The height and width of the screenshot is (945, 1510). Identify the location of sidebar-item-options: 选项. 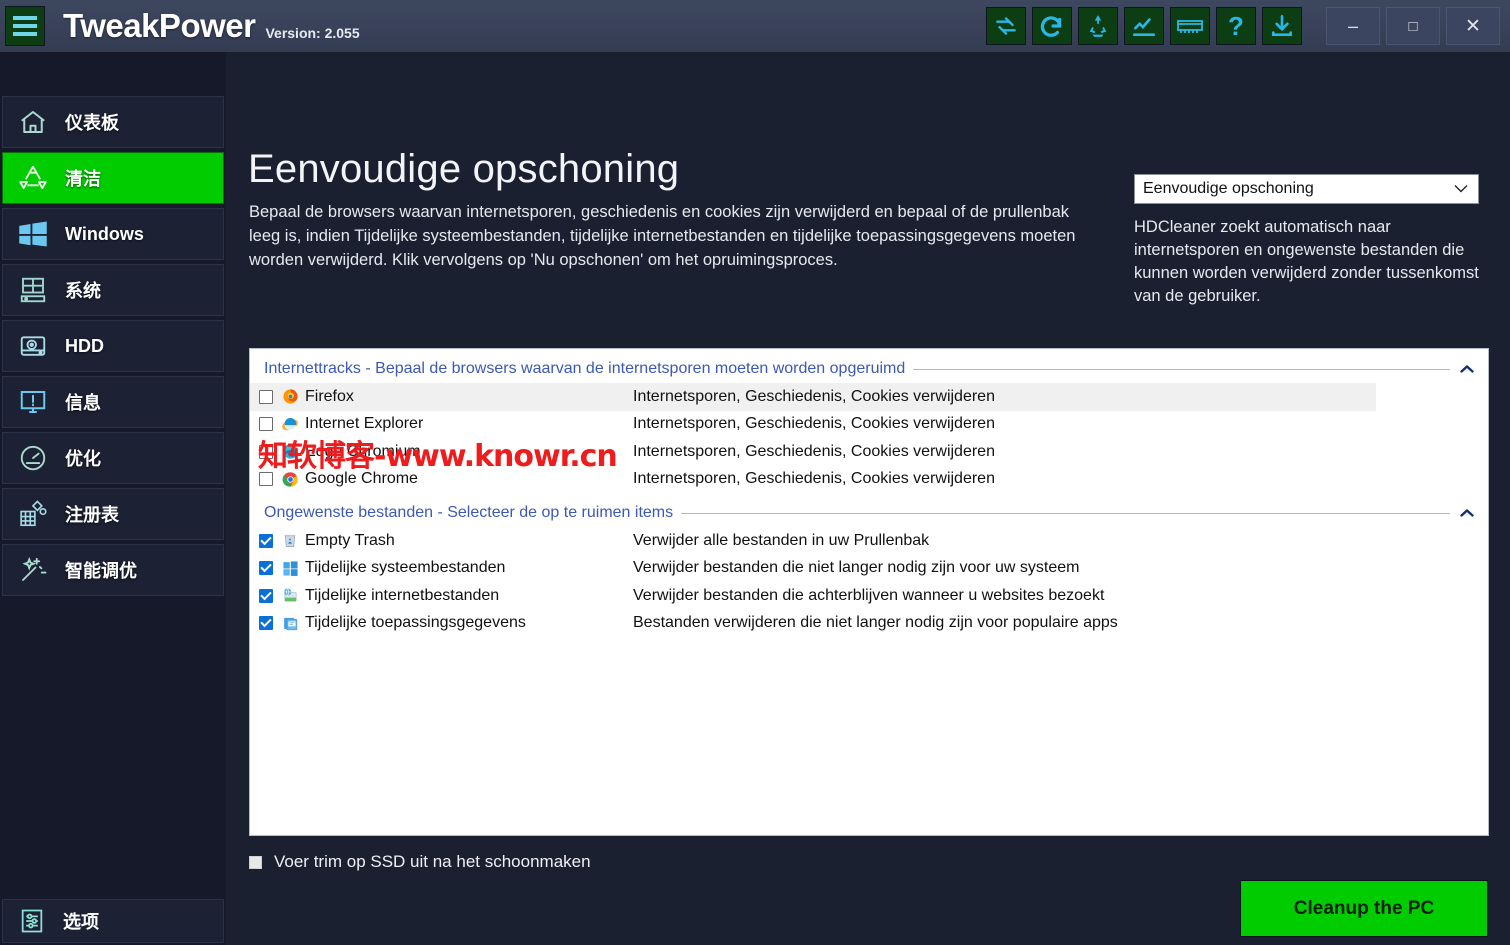
(113, 921).